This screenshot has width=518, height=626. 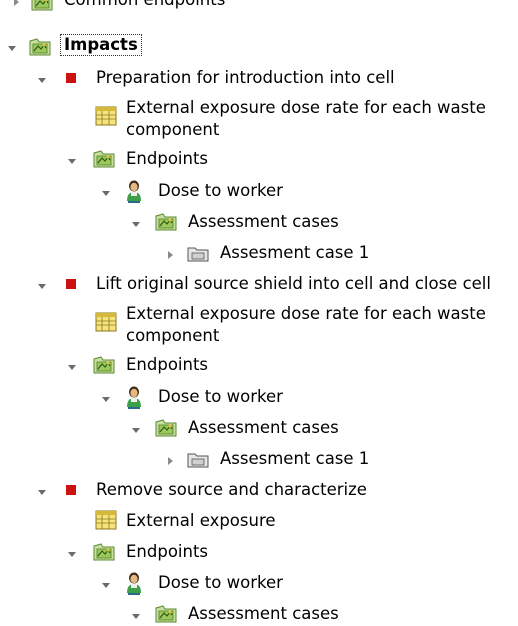 I want to click on tree-node-step: Remove source and characterize, so click(x=259, y=490).